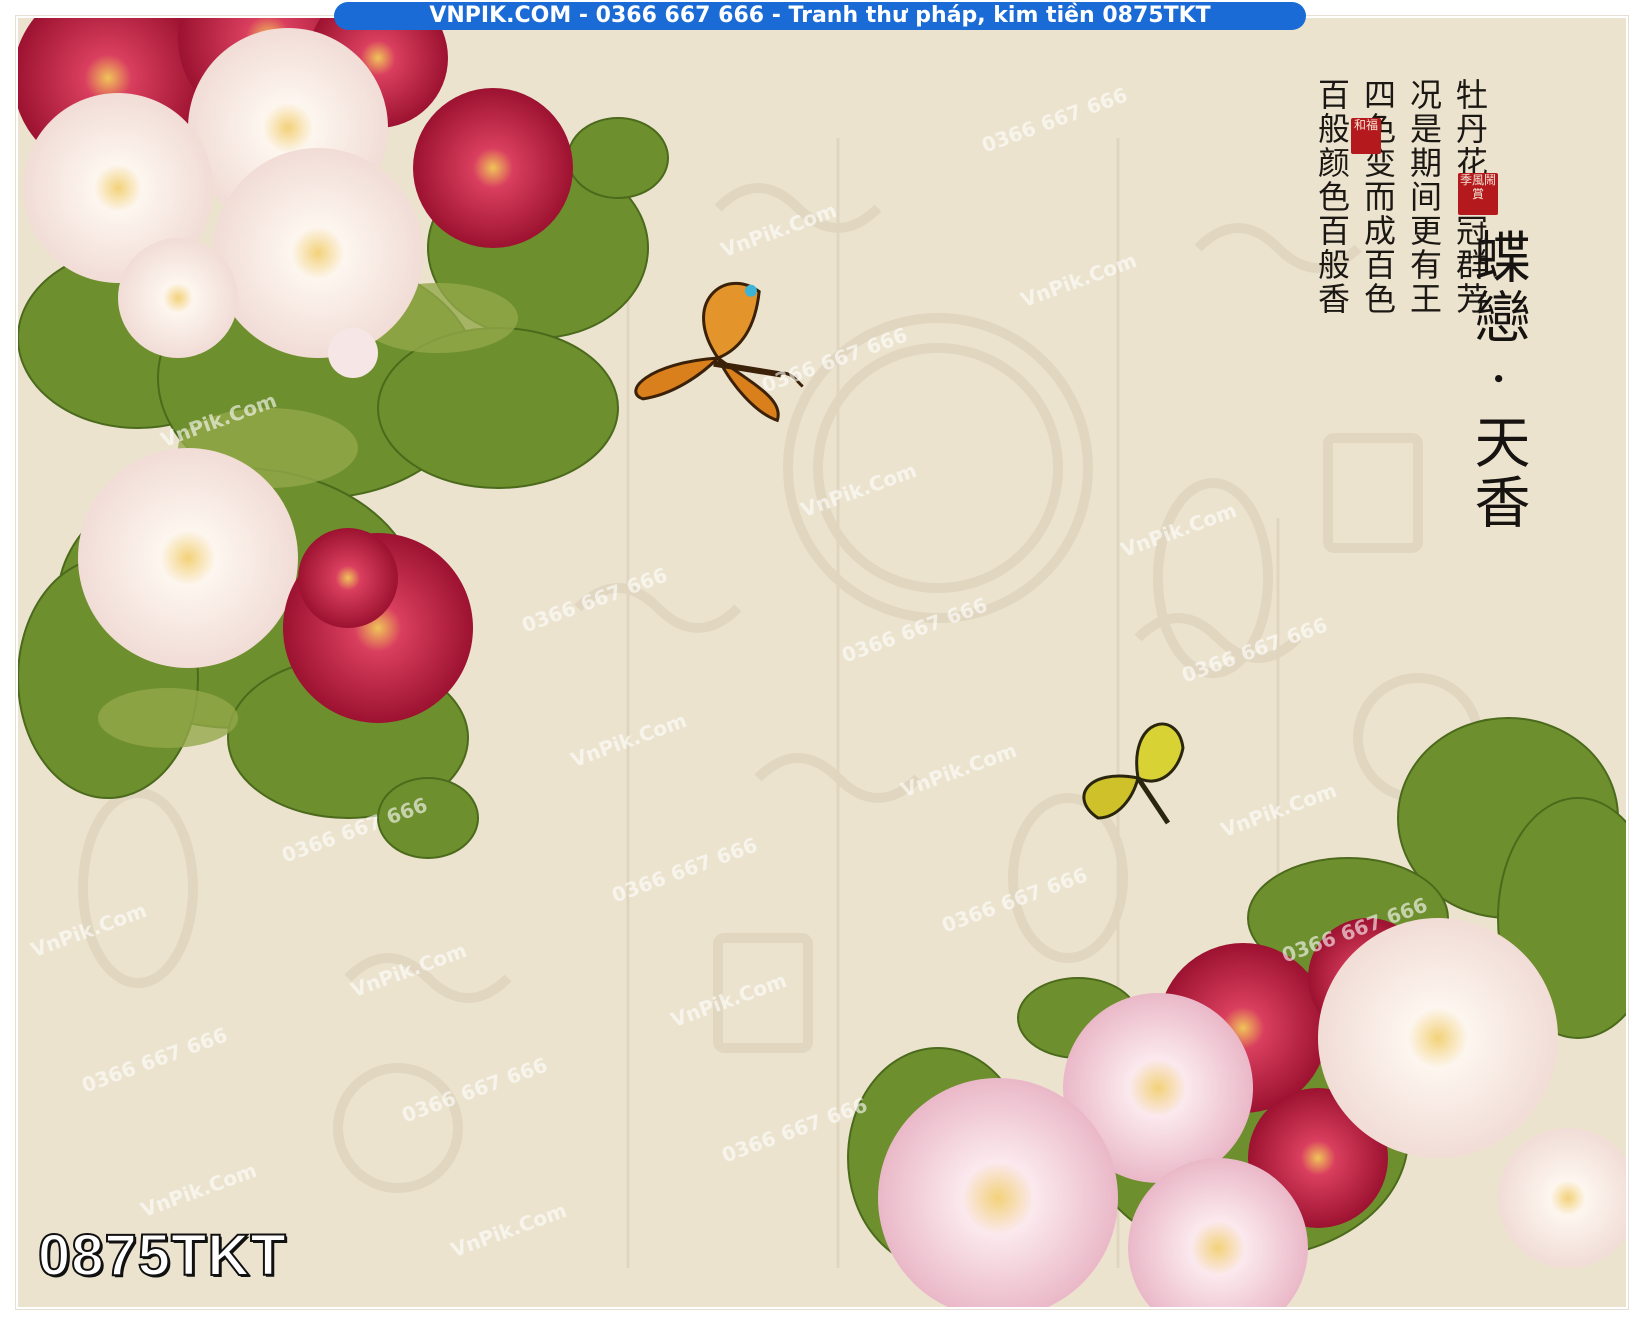 The height and width of the screenshot is (1321, 1641). I want to click on poem-block: 牡丹花品冠群芳 况是期间更有王 四色变而成百色 百般颜色百般香, so click(1401, 288).